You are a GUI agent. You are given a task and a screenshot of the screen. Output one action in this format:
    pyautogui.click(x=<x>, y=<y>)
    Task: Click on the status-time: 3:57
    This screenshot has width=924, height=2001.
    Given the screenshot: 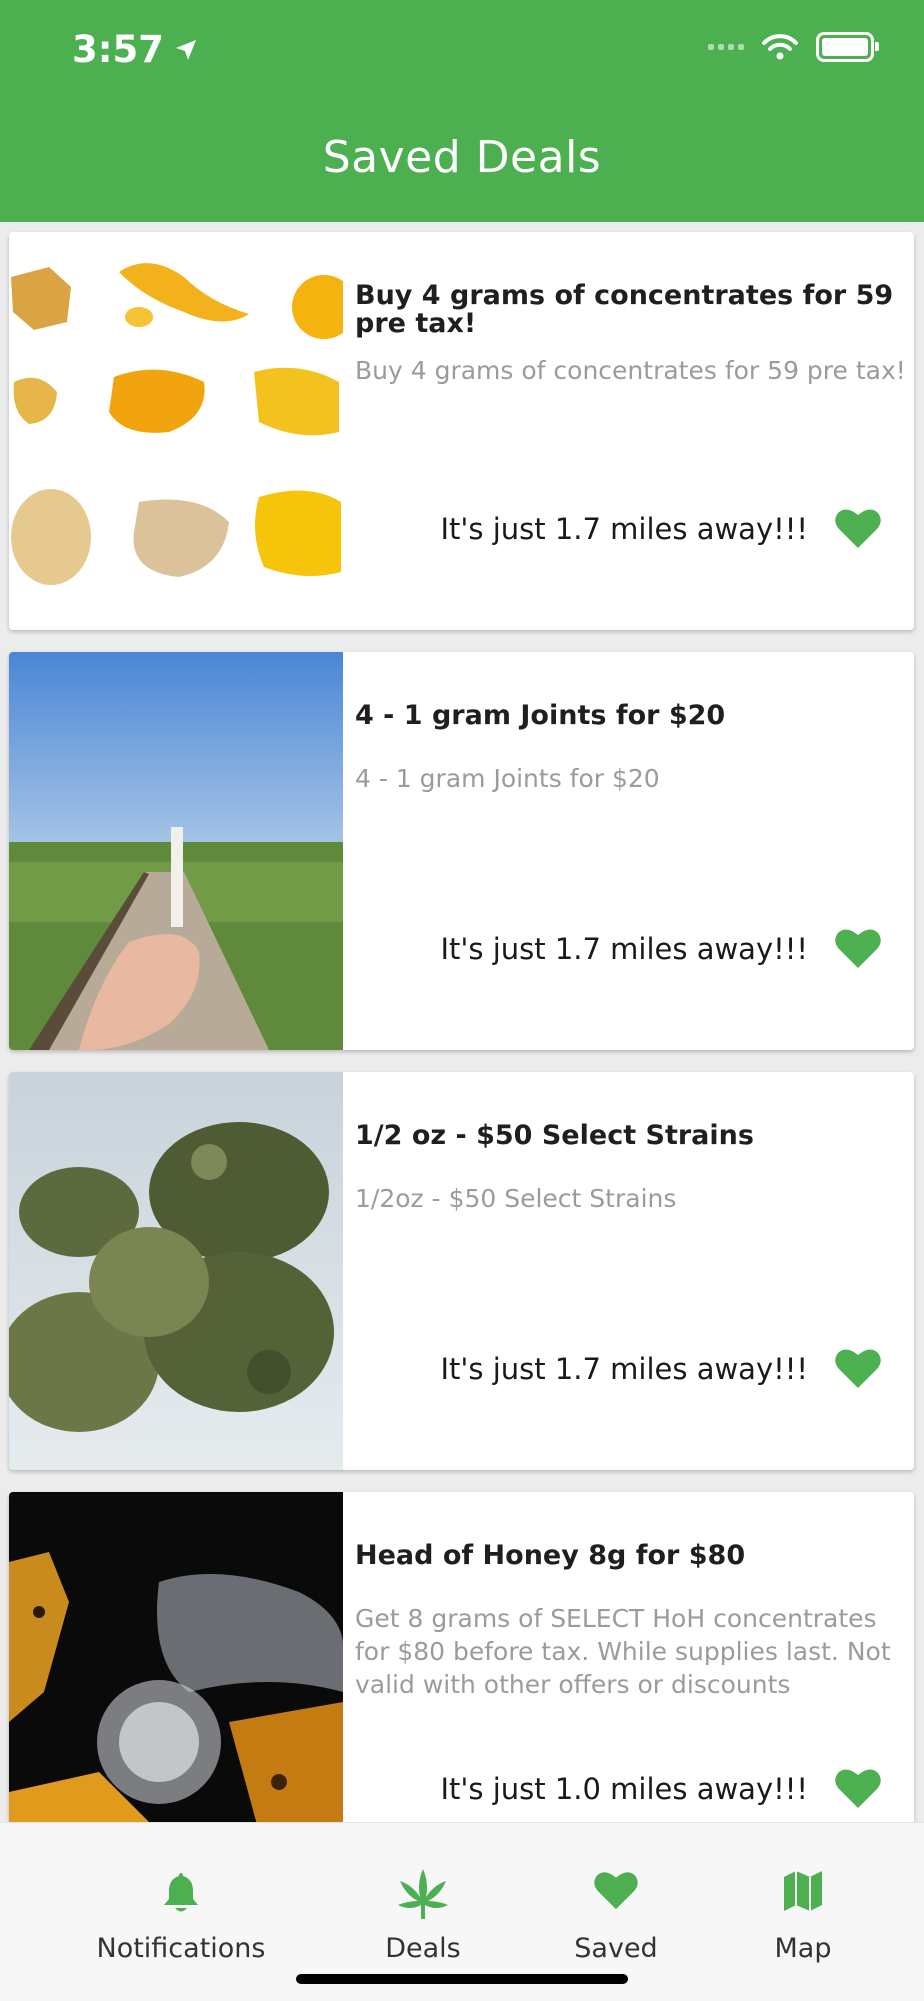 What is the action you would take?
    pyautogui.click(x=135, y=49)
    